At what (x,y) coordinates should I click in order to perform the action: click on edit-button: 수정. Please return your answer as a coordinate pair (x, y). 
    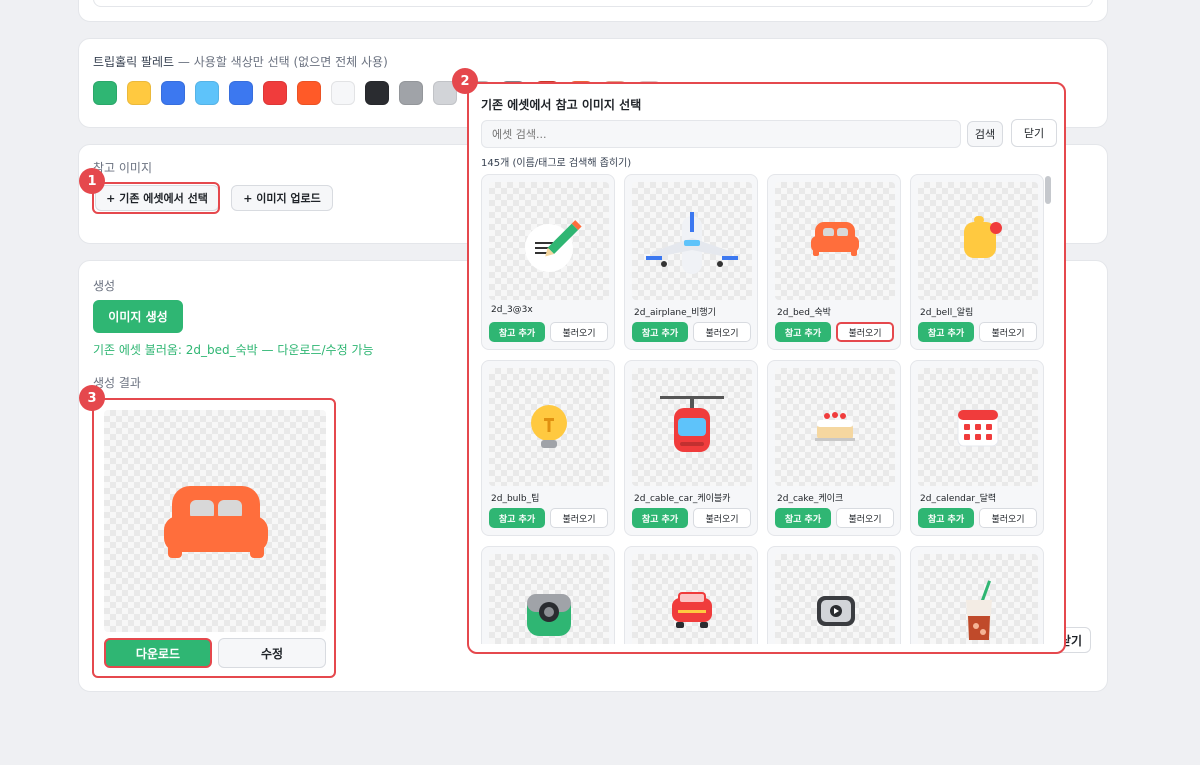
    Looking at the image, I should click on (272, 653).